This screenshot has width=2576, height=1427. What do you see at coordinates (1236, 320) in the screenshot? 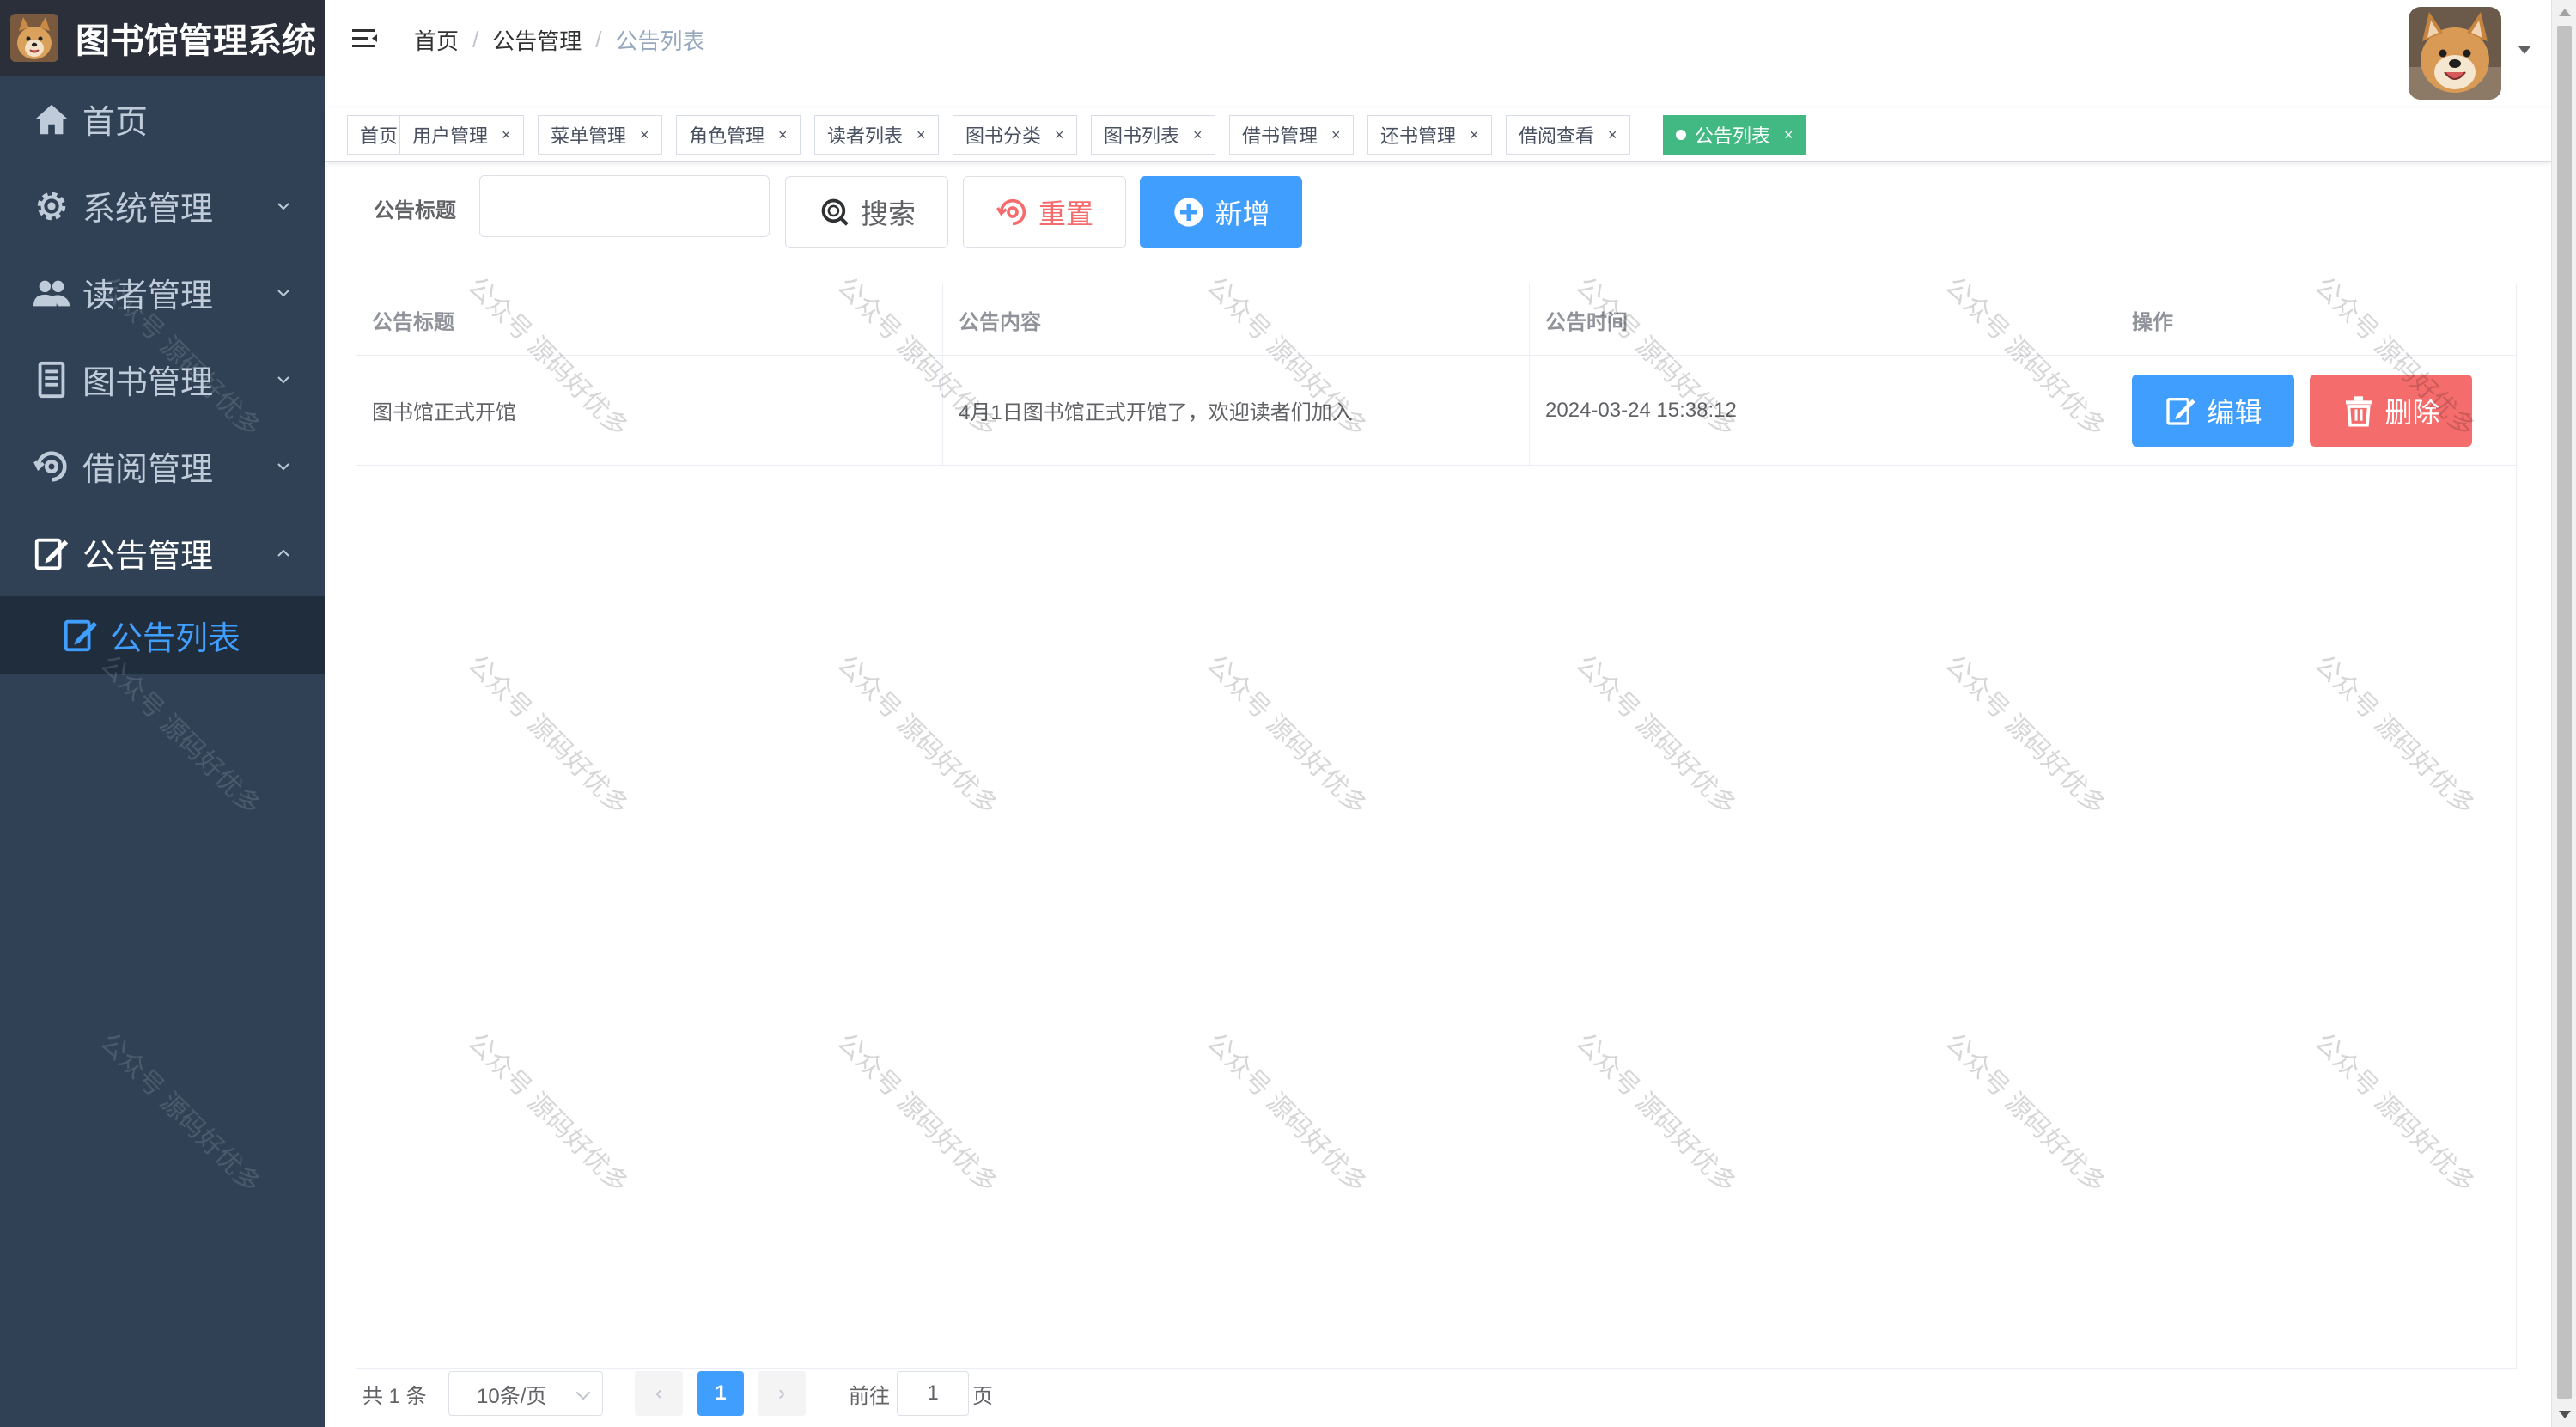
I see `column-header-content: 公告内容` at bounding box center [1236, 320].